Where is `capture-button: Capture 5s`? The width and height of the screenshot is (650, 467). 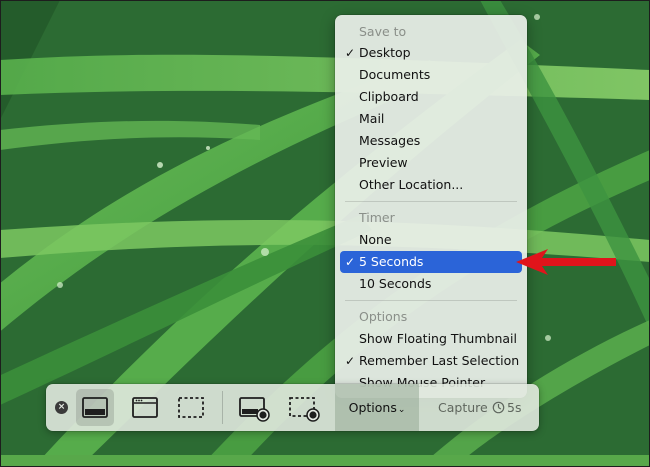 capture-button: Capture 5s is located at coordinates (479, 407).